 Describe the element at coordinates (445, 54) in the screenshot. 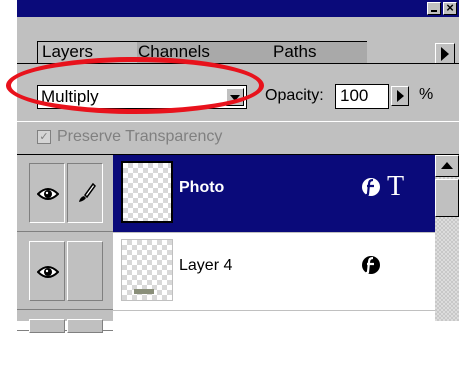

I see `panel-menu-arrow-icon` at that location.